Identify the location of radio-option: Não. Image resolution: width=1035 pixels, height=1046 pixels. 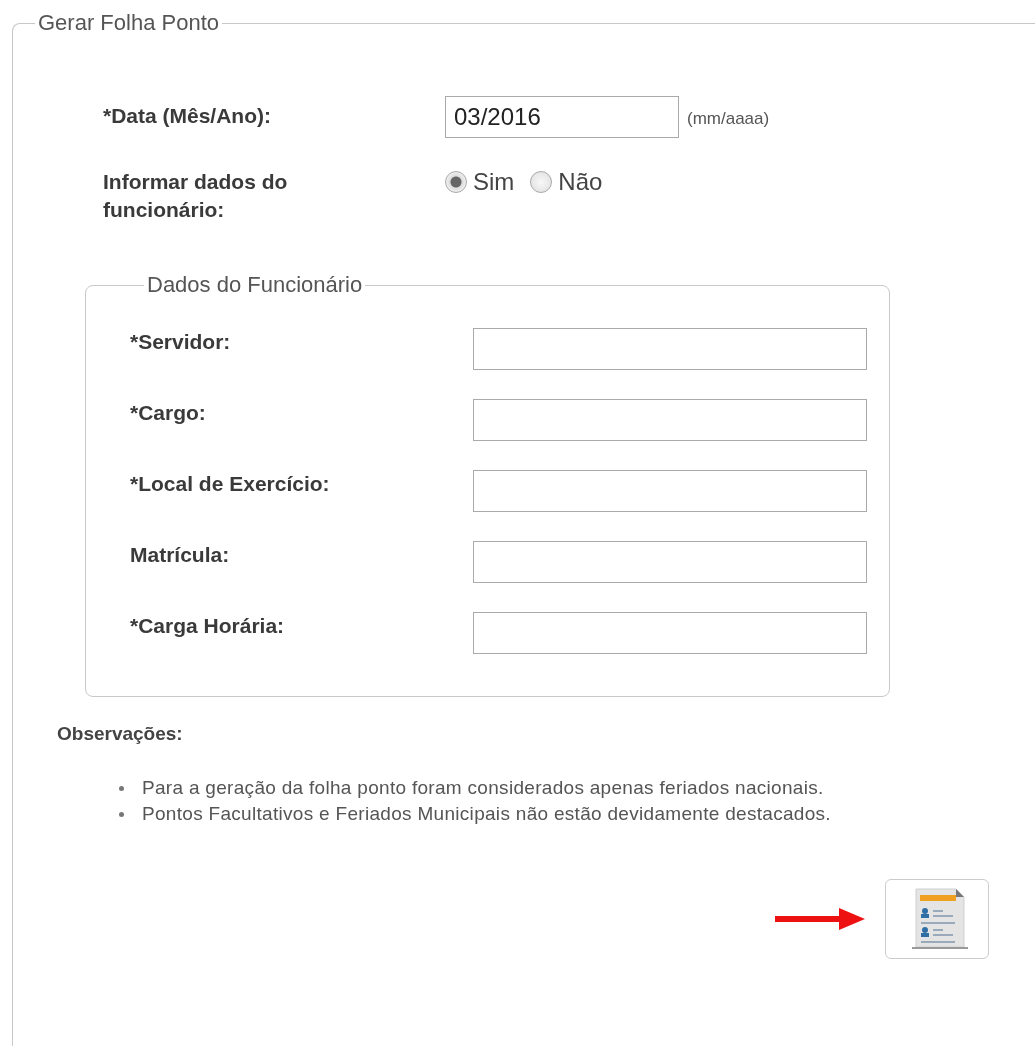
(566, 182).